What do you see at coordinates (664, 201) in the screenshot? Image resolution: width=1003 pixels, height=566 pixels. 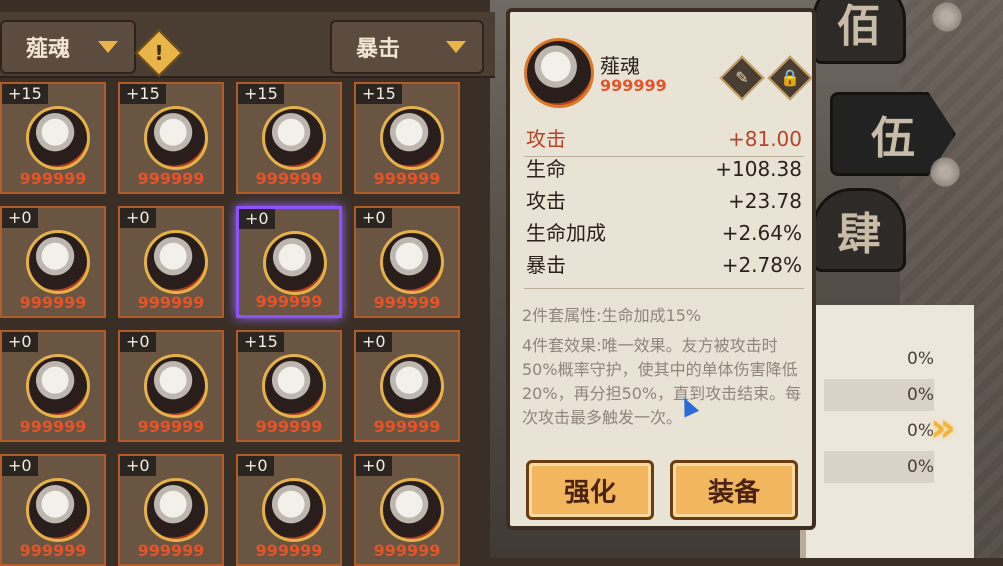 I see `sub-stat-row: 攻击 +23.78` at bounding box center [664, 201].